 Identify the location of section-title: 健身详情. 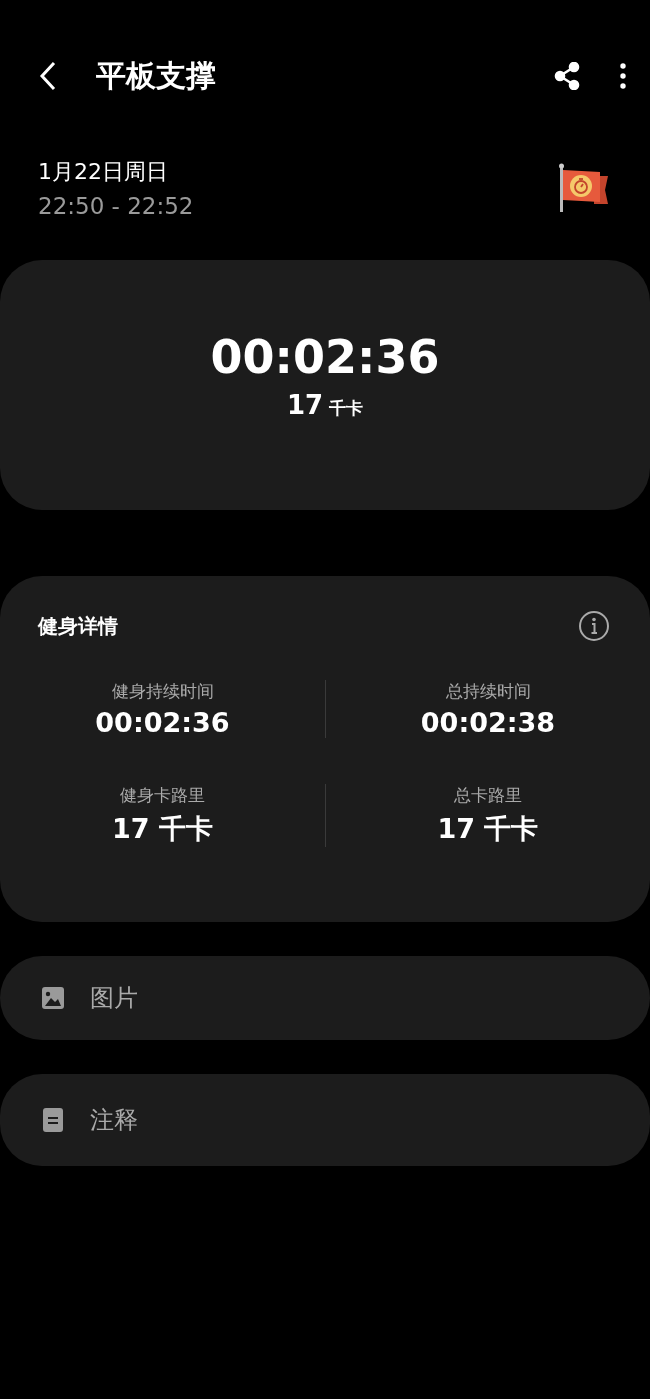
(78, 626).